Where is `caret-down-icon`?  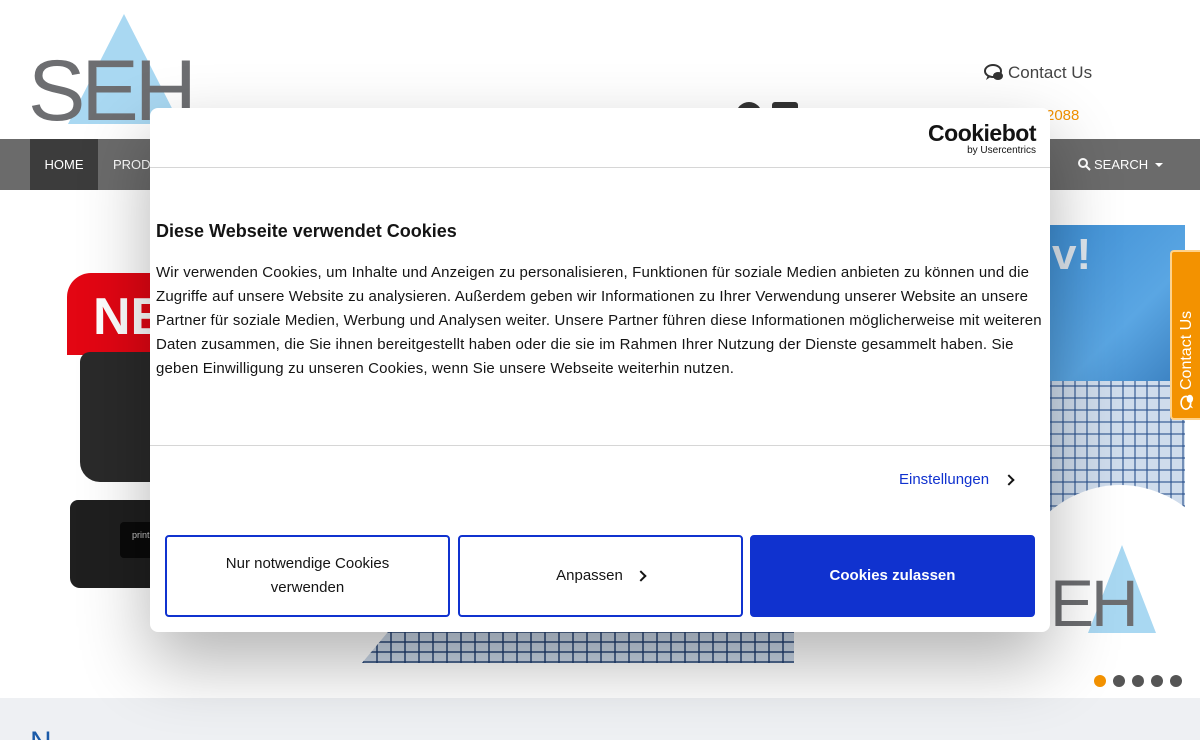
caret-down-icon is located at coordinates (1159, 164).